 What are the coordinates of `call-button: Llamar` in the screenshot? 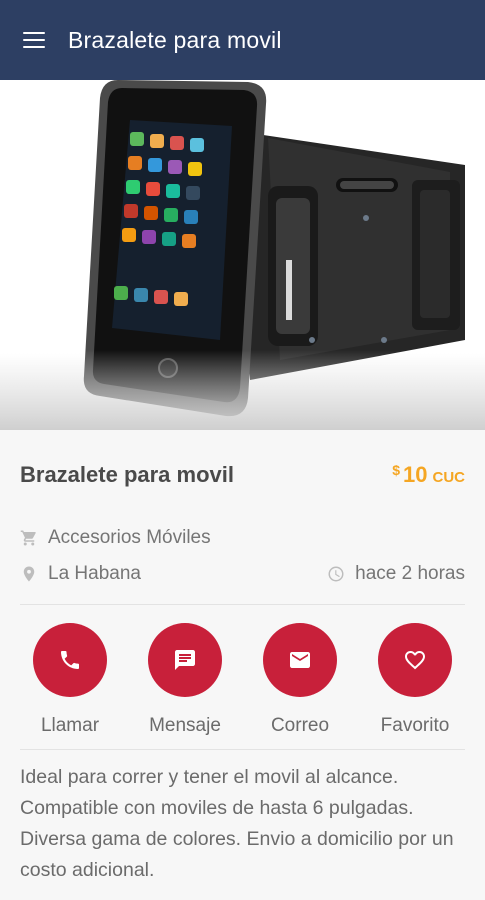 It's located at (70, 680).